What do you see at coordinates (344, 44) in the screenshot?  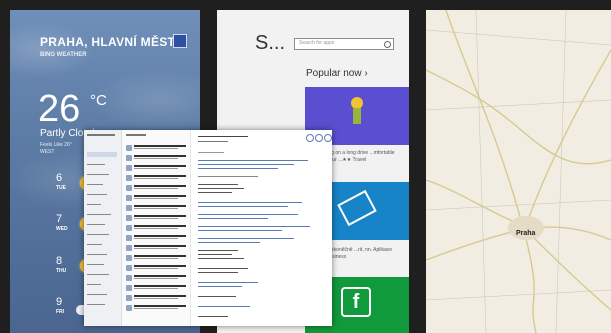 I see `store-search-input: Search for apps` at bounding box center [344, 44].